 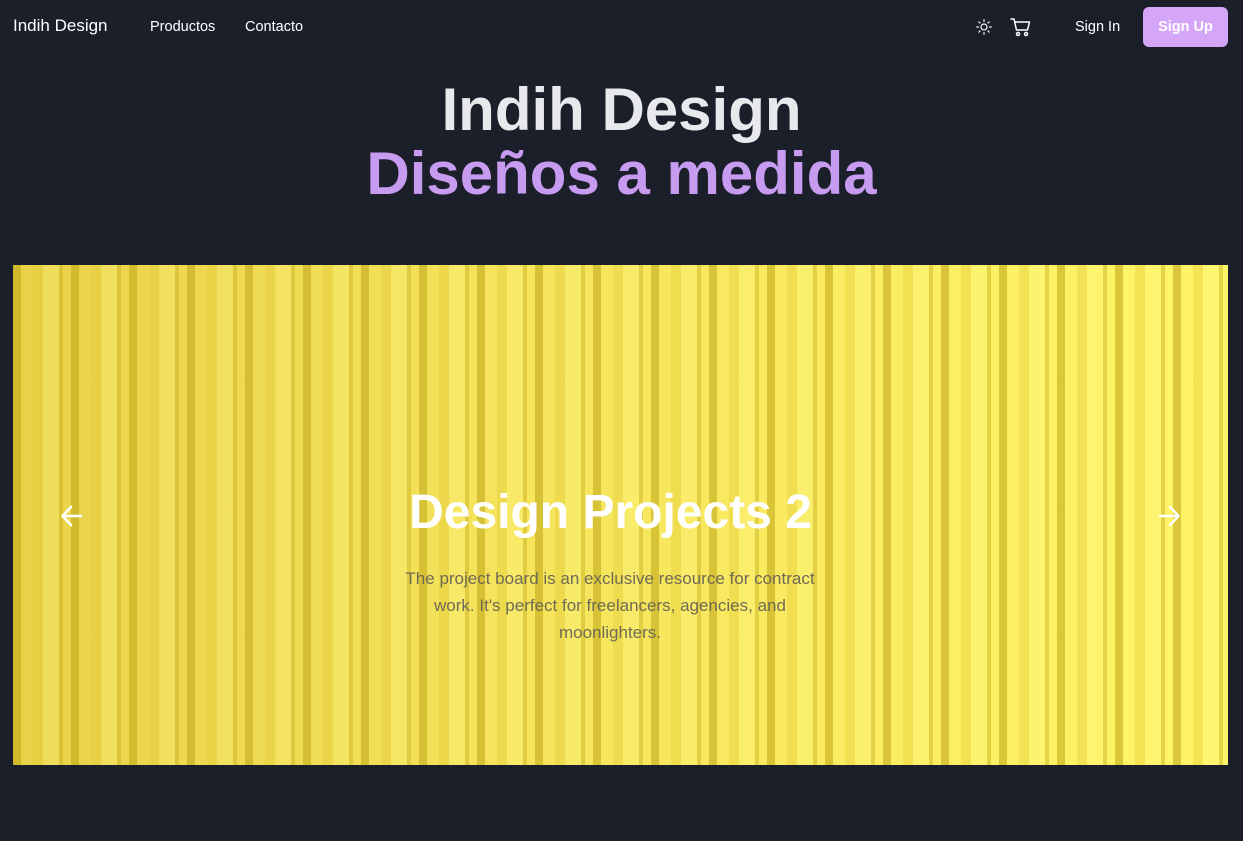 I want to click on sign-up-button: Sign Up, so click(x=1185, y=27).